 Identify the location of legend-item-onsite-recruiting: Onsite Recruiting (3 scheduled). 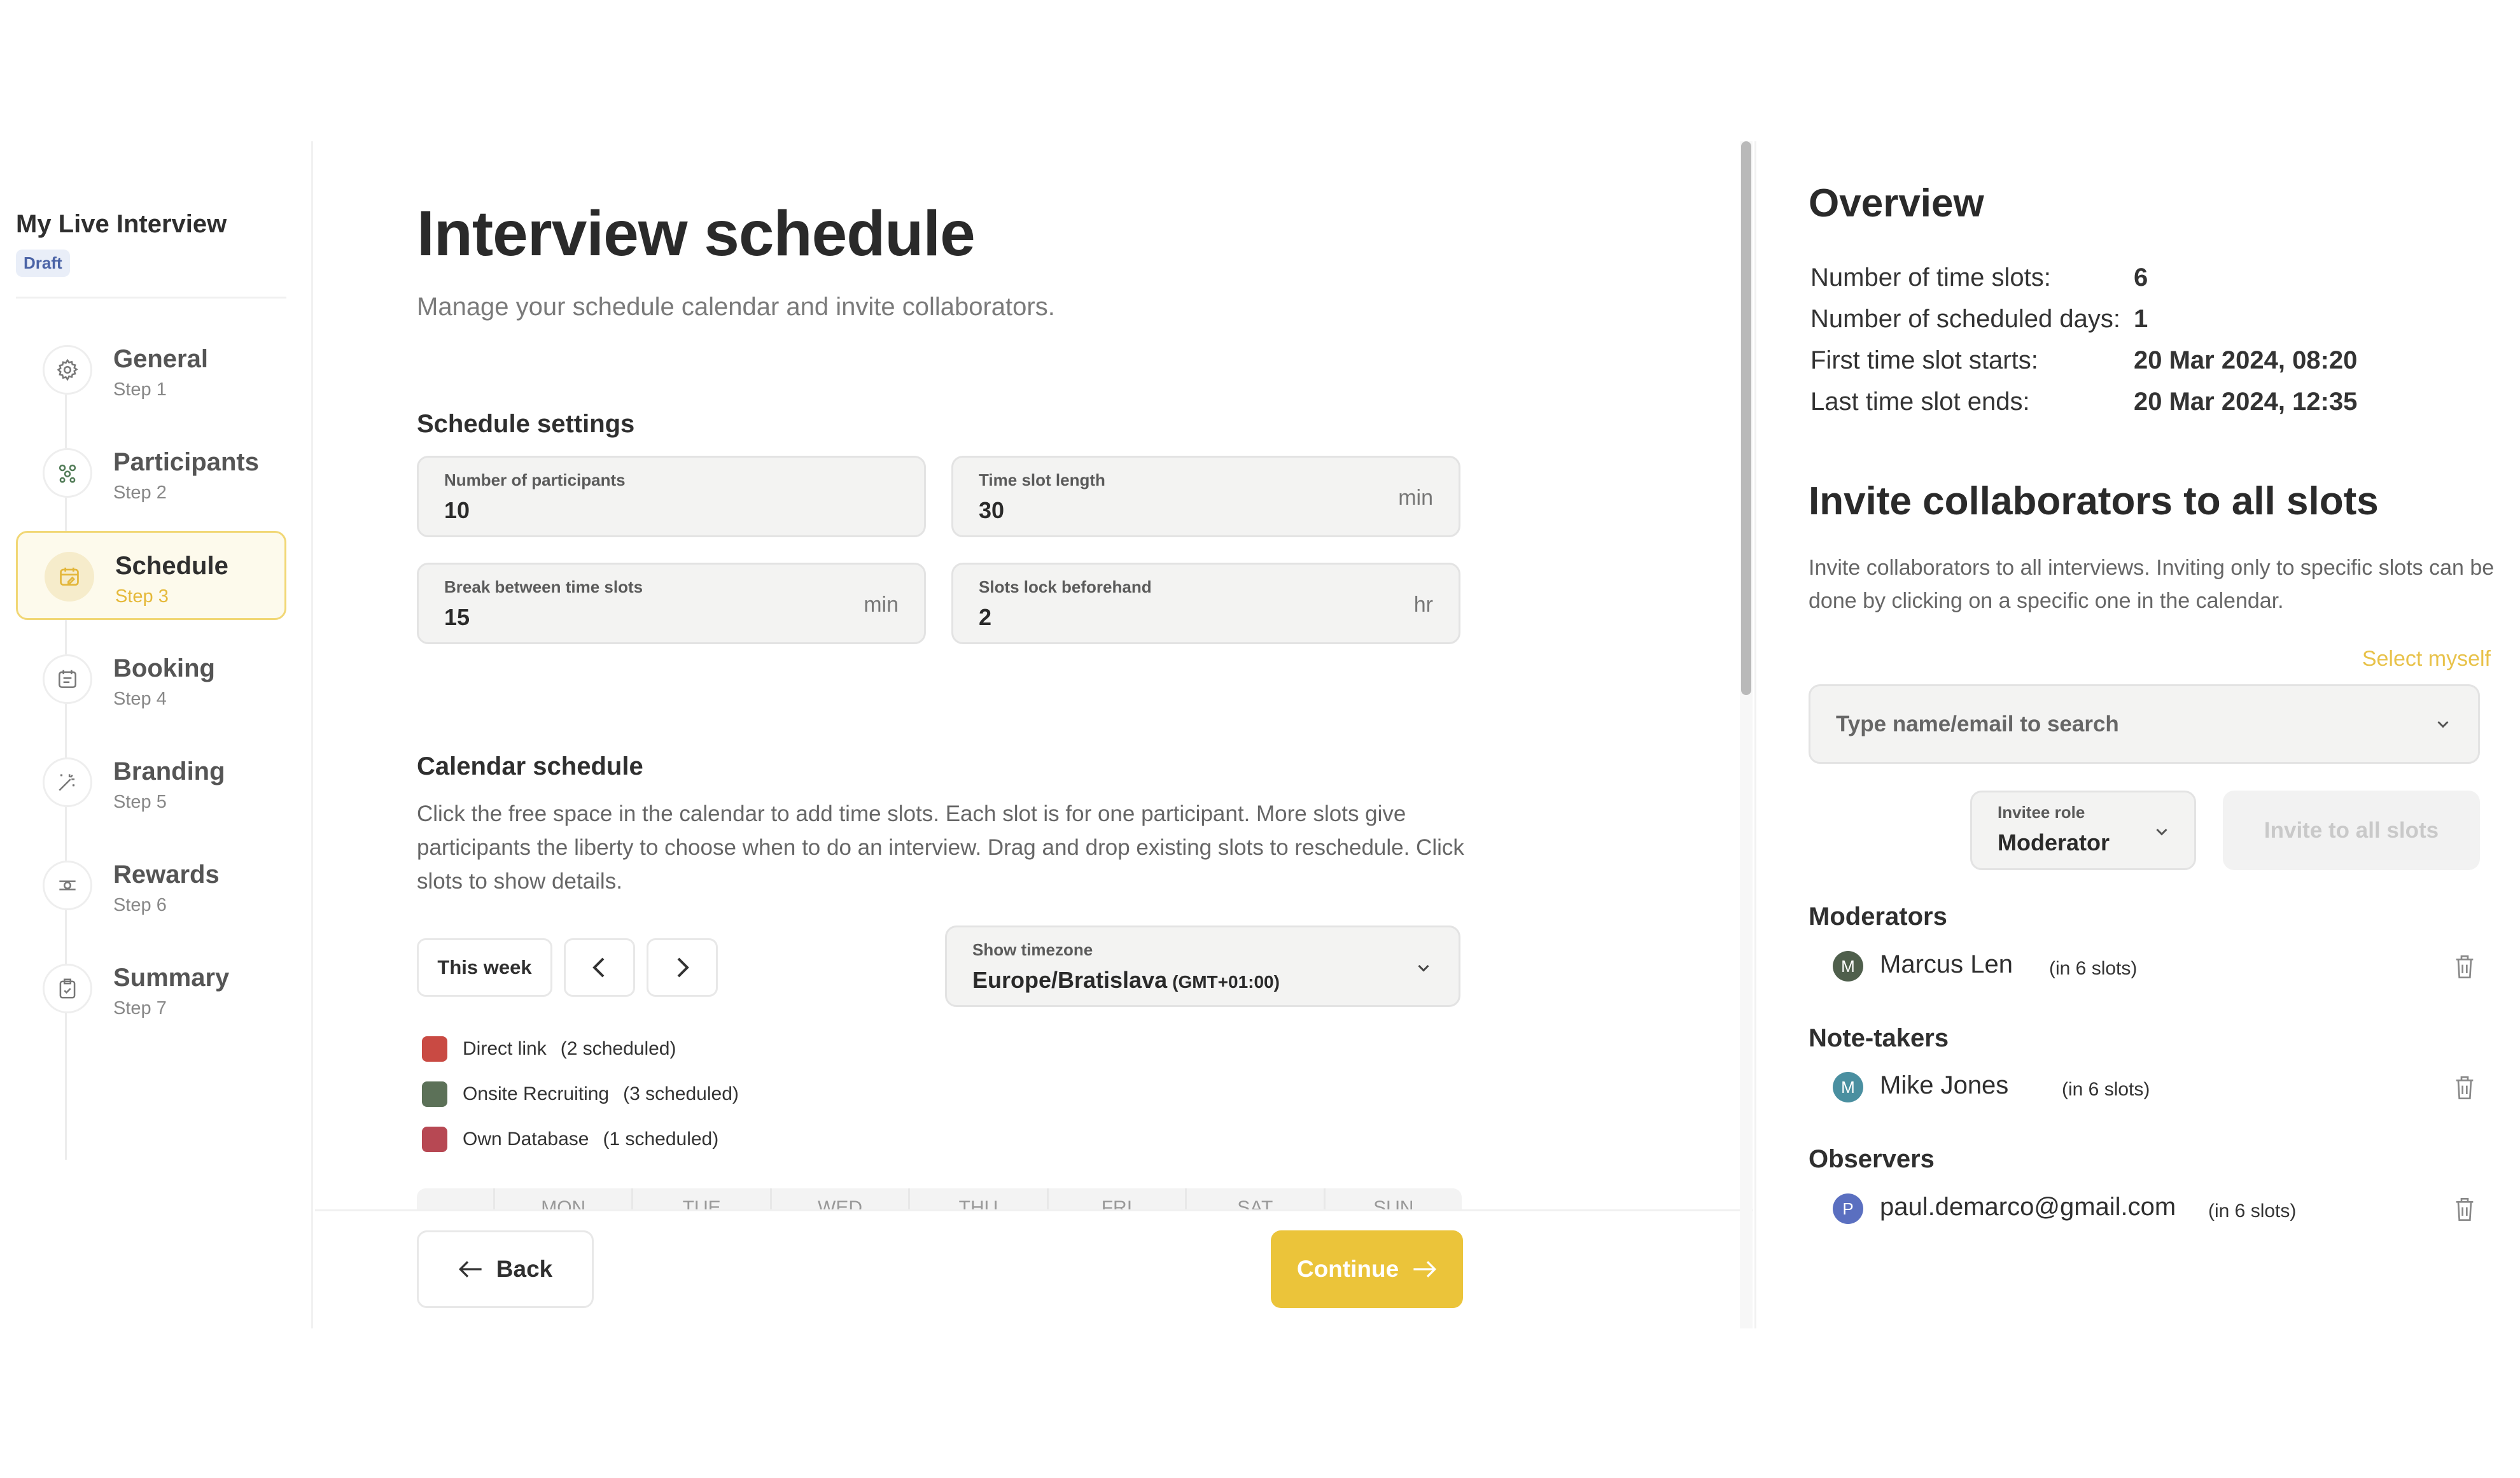
(580, 1094).